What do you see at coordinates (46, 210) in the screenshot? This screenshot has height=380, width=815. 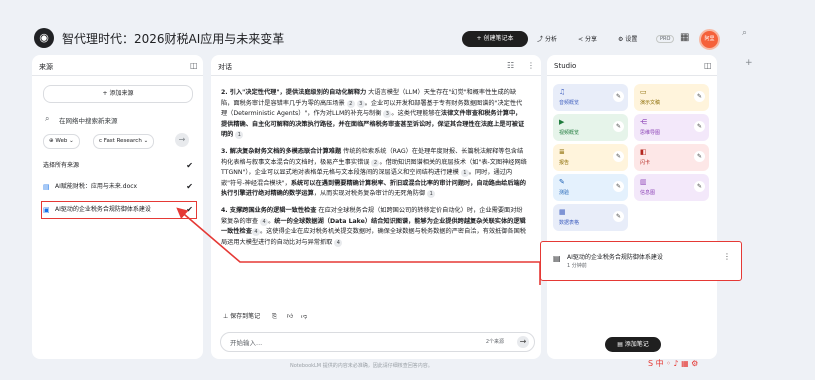 I see `note-icon: ▣` at bounding box center [46, 210].